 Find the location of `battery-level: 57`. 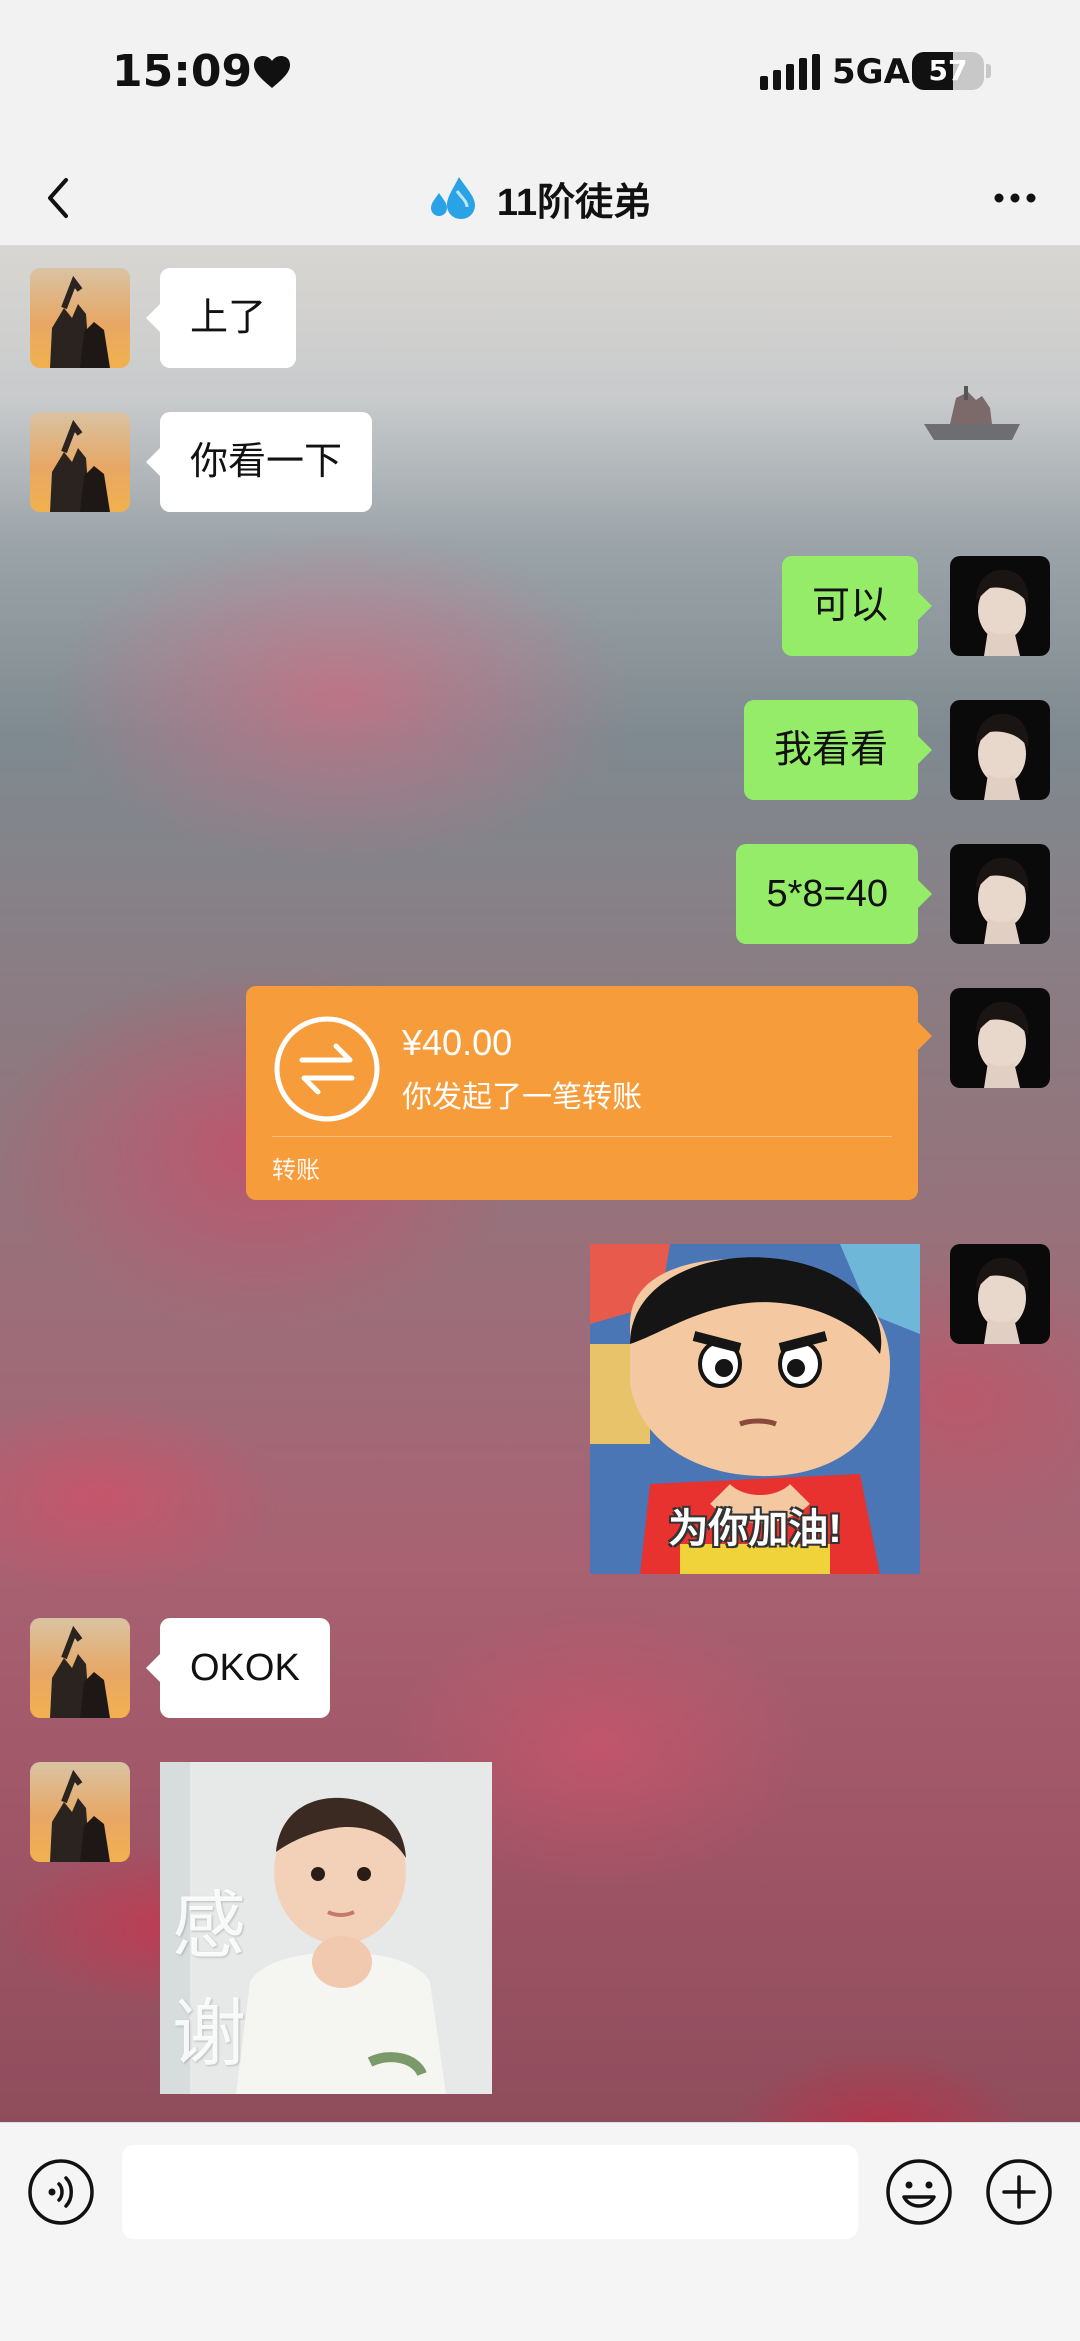

battery-level: 57 is located at coordinates (948, 70).